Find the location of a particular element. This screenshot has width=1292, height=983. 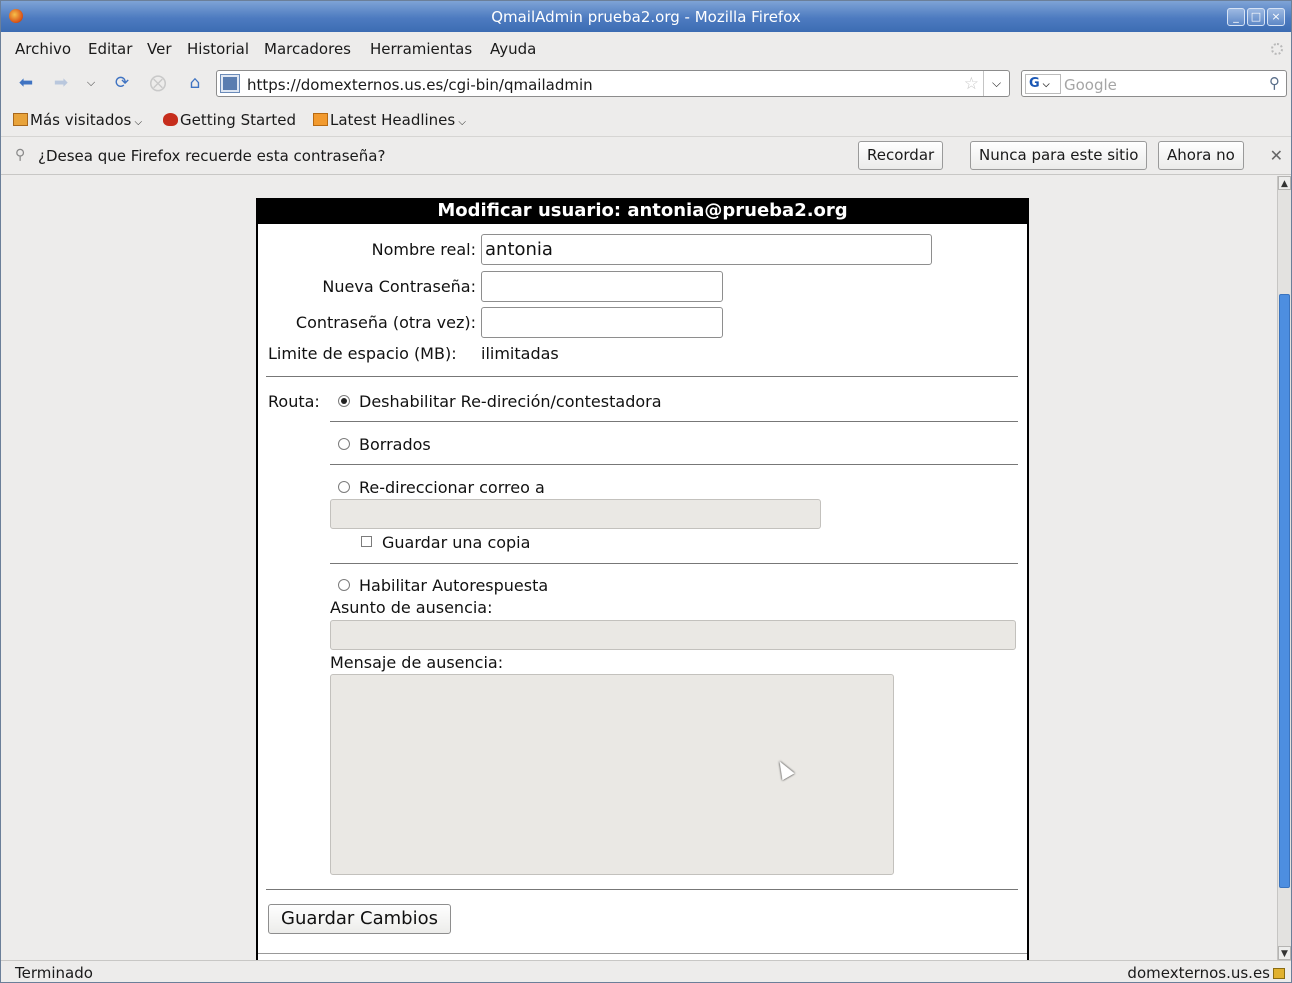

bookmark-latest-headlines: Latest Headlines ⌵ is located at coordinates (389, 120).